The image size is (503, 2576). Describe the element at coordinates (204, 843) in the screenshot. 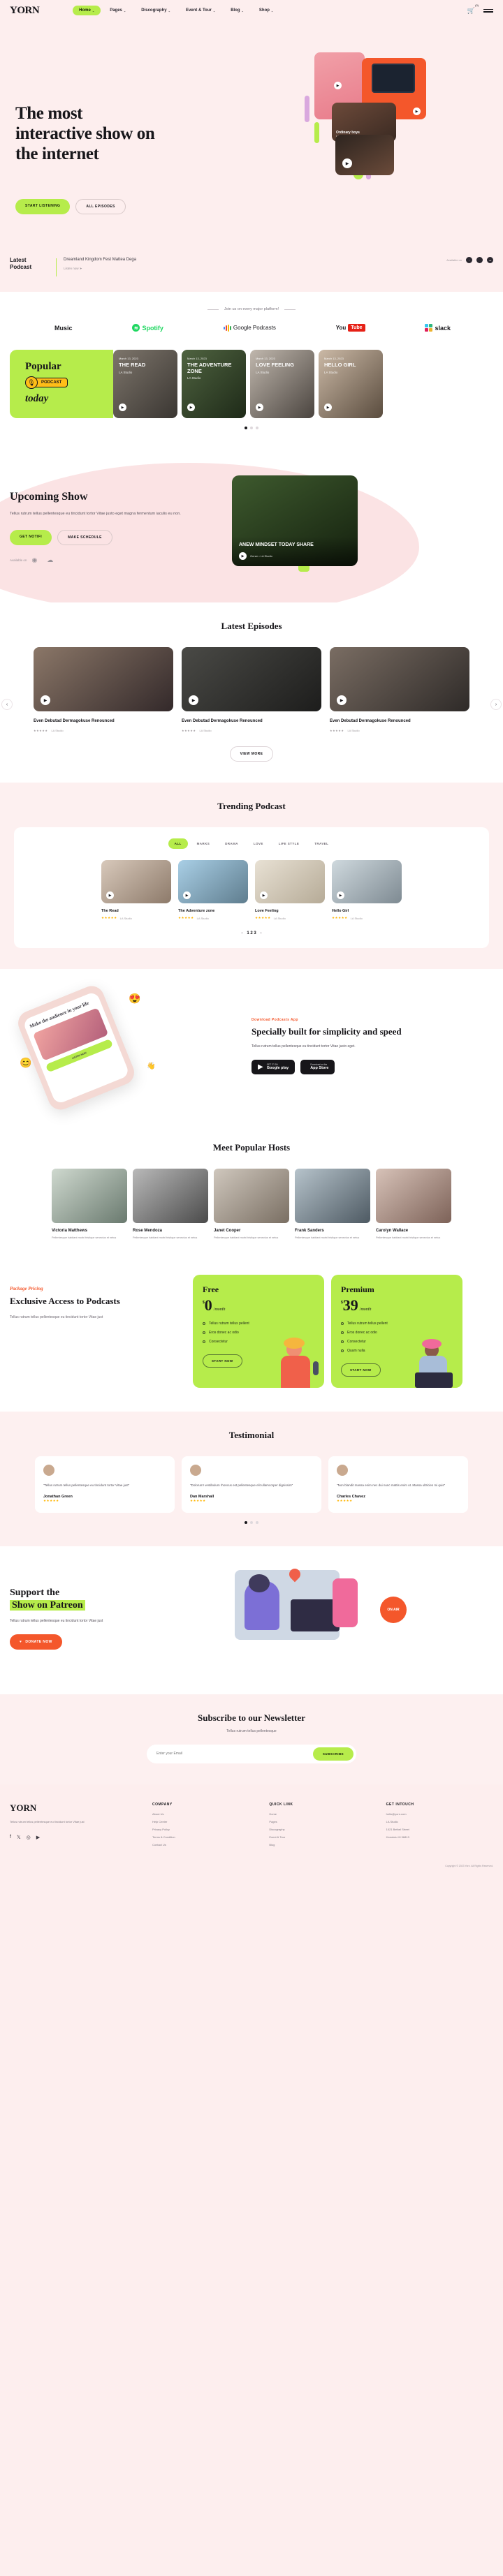

I see `tab-marks: MARKS` at that location.